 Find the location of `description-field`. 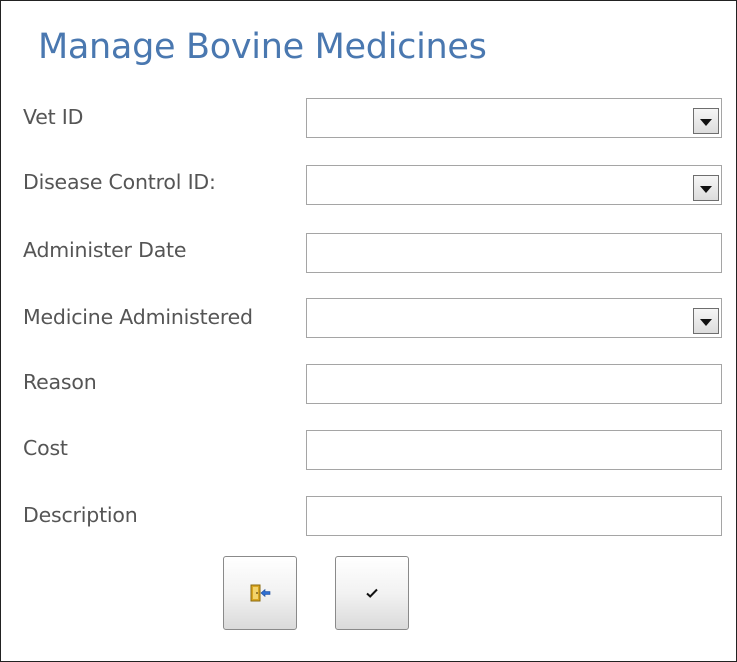

description-field is located at coordinates (514, 516).